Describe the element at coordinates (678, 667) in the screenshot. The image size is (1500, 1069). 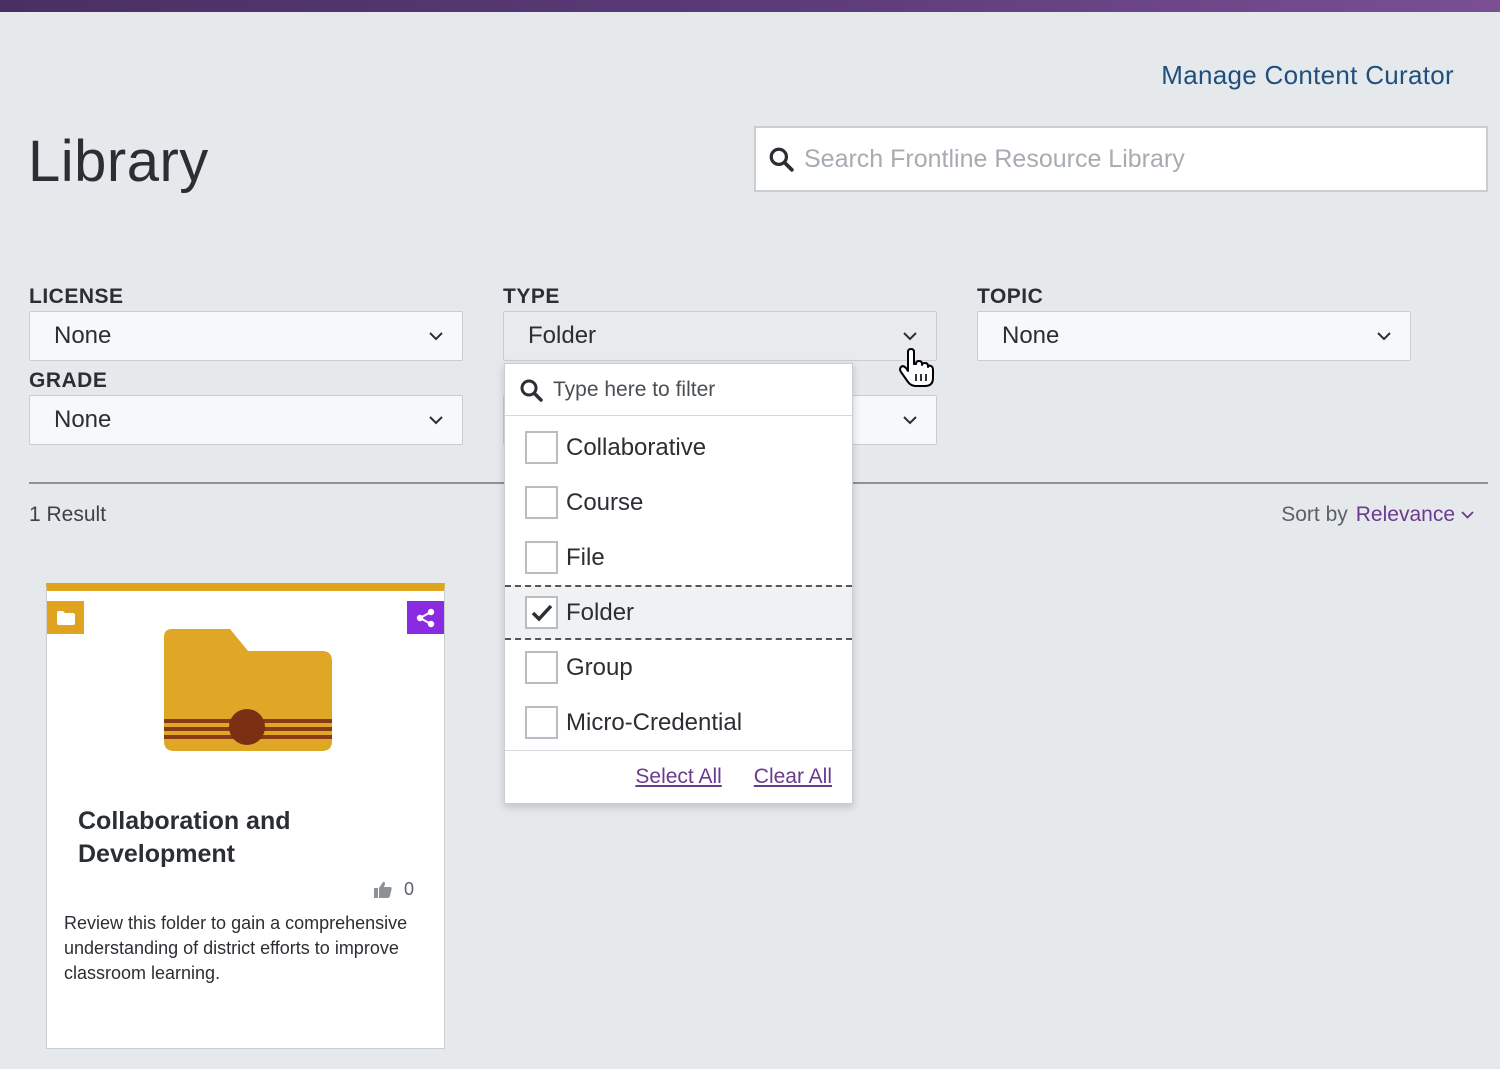
I see `type-option-group: Group` at that location.